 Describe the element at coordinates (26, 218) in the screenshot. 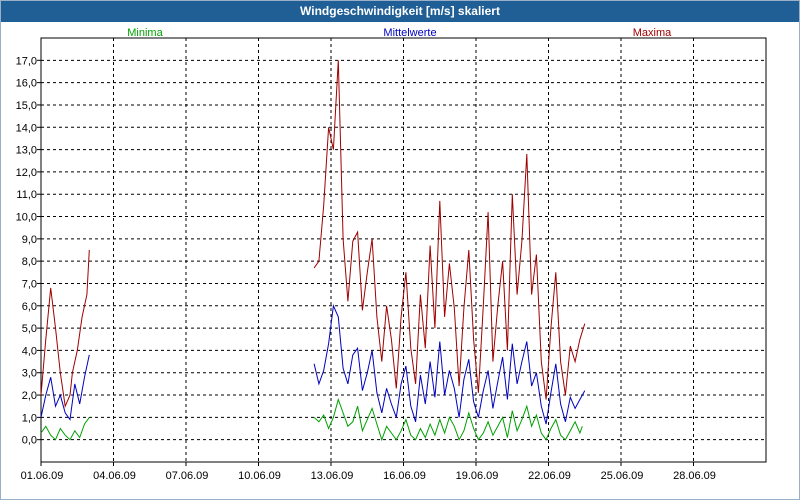

I see `y-tick-label: 10,0` at that location.